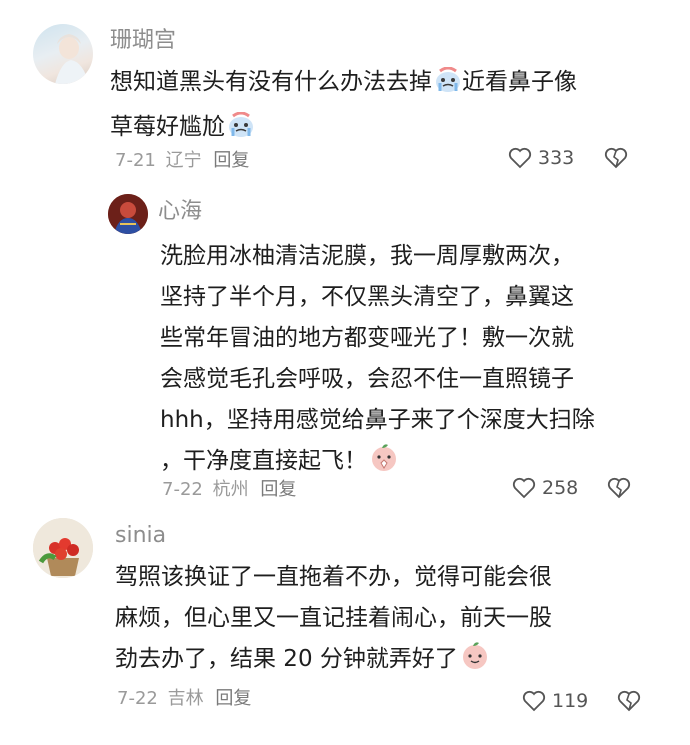  Describe the element at coordinates (384, 464) in the screenshot. I see `peach-praying-icon` at that location.